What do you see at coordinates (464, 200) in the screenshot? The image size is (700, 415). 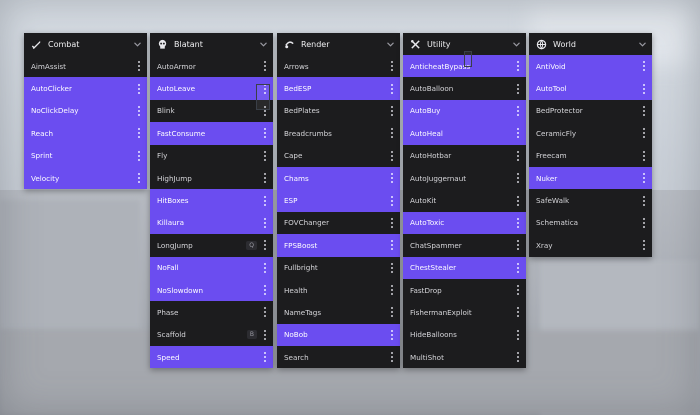 I see `module-toggle-autokit: AutoKit` at bounding box center [464, 200].